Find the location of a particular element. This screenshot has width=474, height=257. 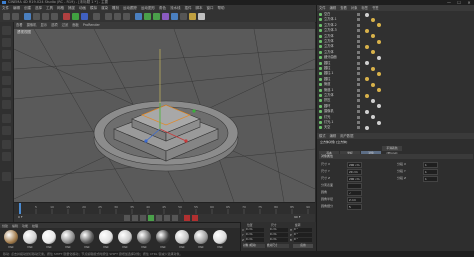

coordinate-system-icon is located at coordinates (96, 16).